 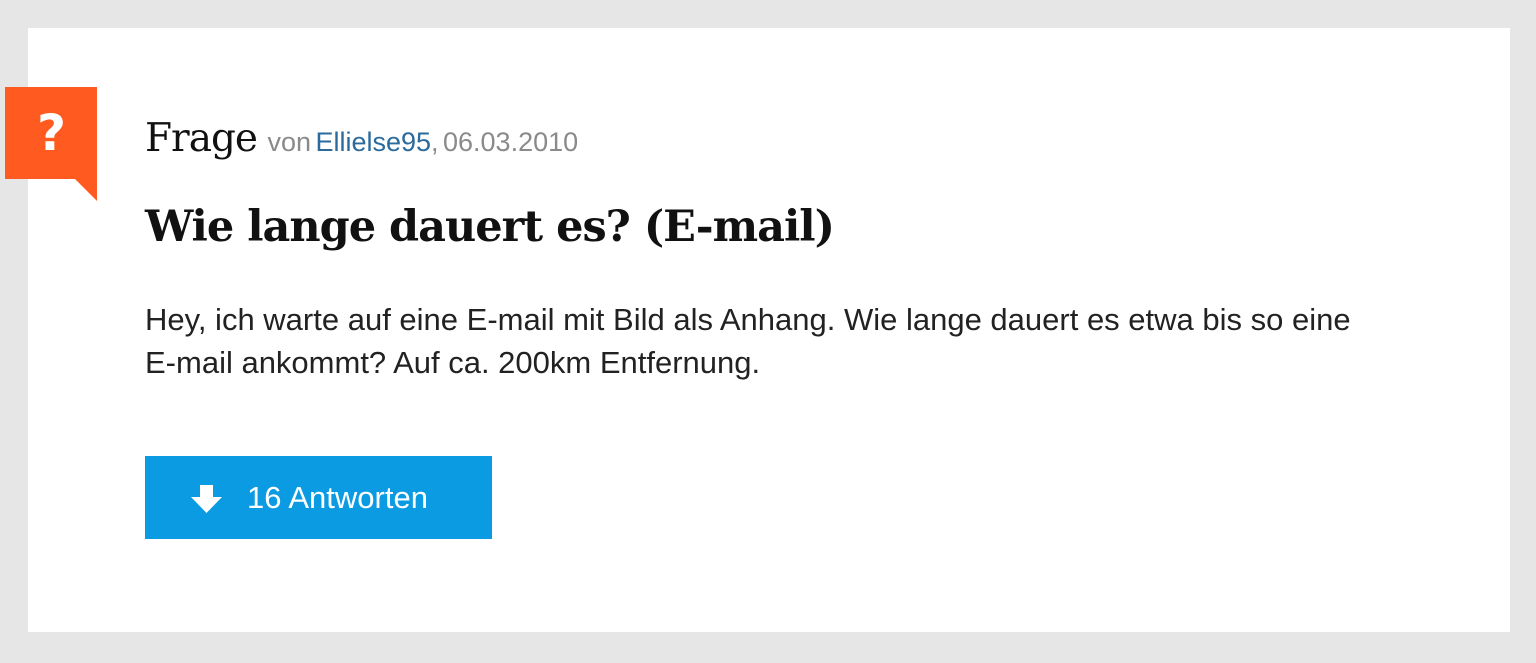 What do you see at coordinates (201, 138) in the screenshot?
I see `question-kind-label: Frage` at bounding box center [201, 138].